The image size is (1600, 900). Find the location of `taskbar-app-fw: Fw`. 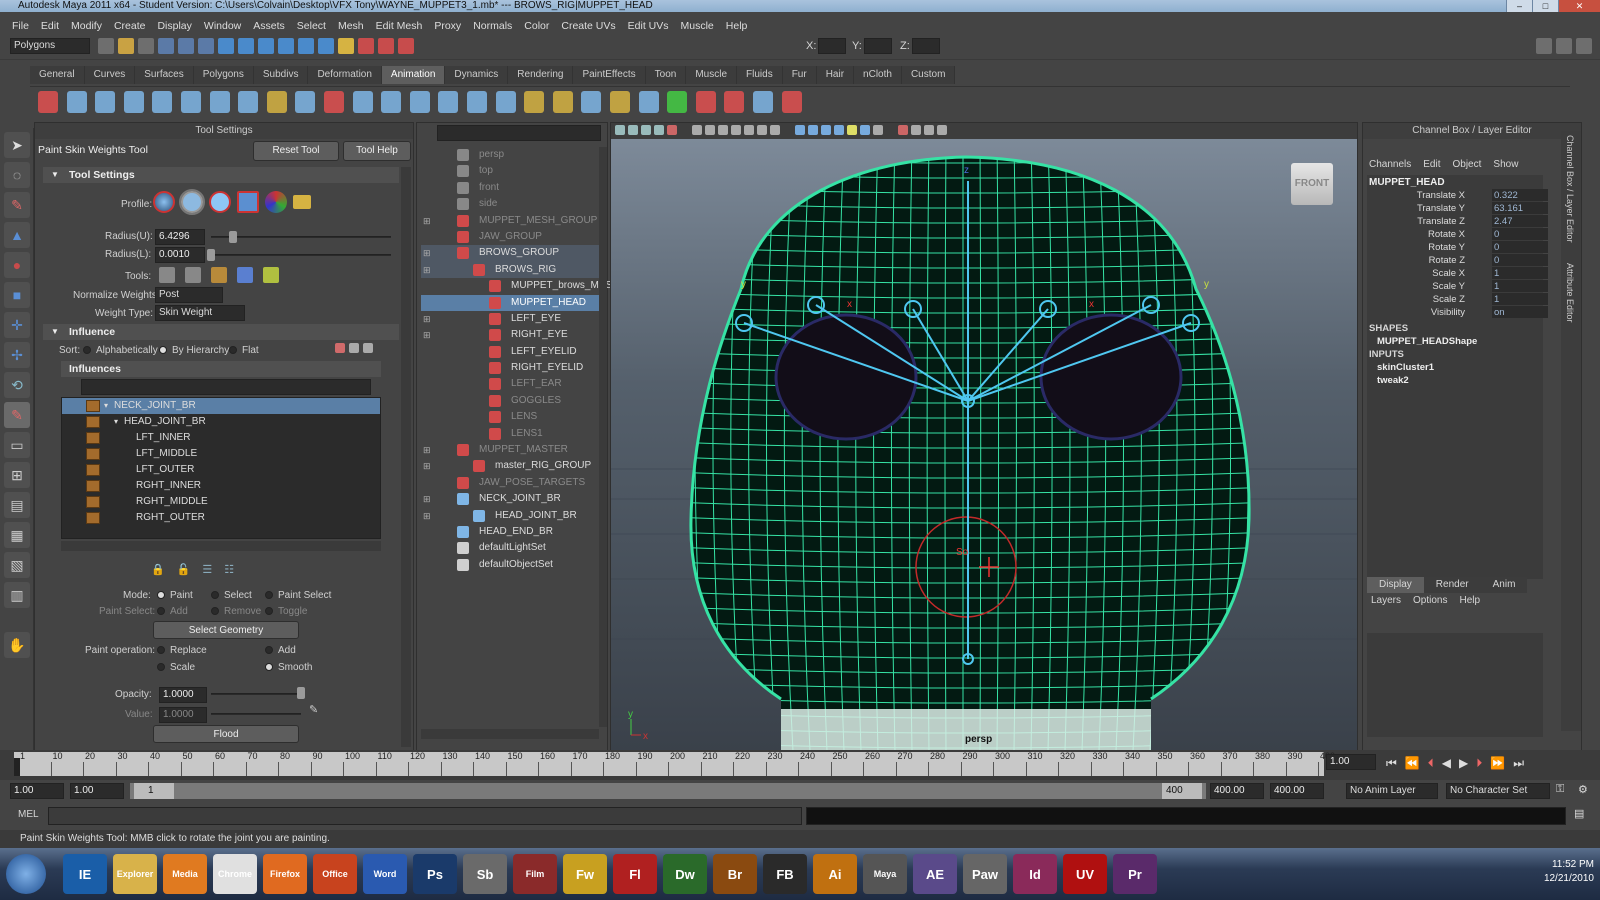

taskbar-app-fw: Fw is located at coordinates (585, 874).